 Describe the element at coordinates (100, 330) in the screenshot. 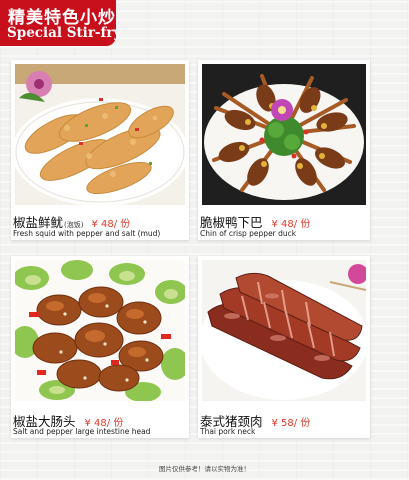

I see `pork-intestine-photo` at that location.